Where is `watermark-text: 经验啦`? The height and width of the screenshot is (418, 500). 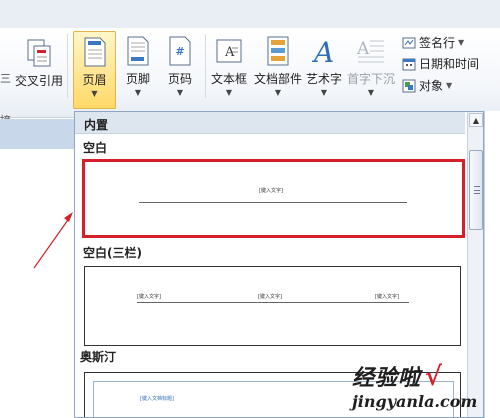 watermark-text: 经验啦 is located at coordinates (387, 378).